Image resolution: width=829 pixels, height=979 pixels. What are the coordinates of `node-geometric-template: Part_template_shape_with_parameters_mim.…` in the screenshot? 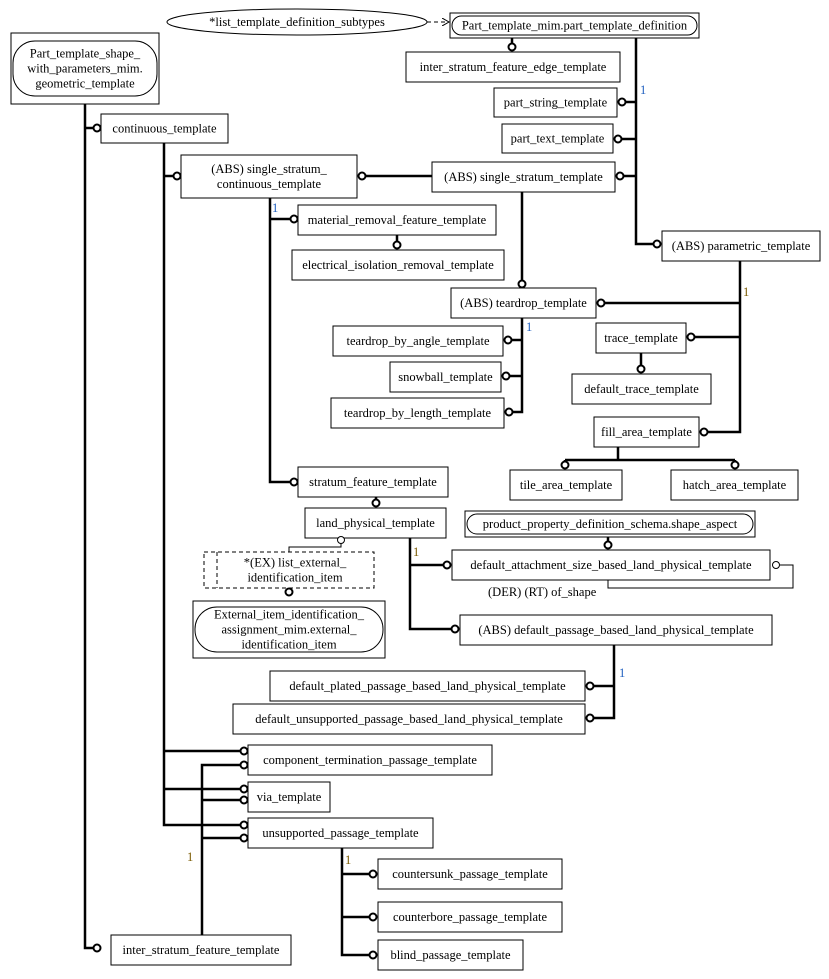 It's located at (85, 68).